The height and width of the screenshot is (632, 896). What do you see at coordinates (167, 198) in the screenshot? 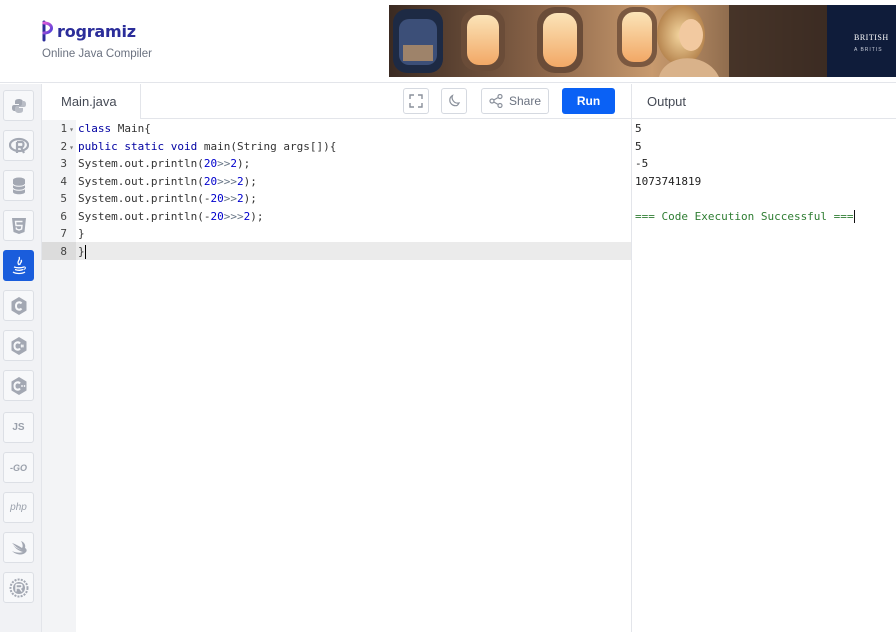
I see `code-line: System.out.println(-20>>2);` at bounding box center [167, 198].